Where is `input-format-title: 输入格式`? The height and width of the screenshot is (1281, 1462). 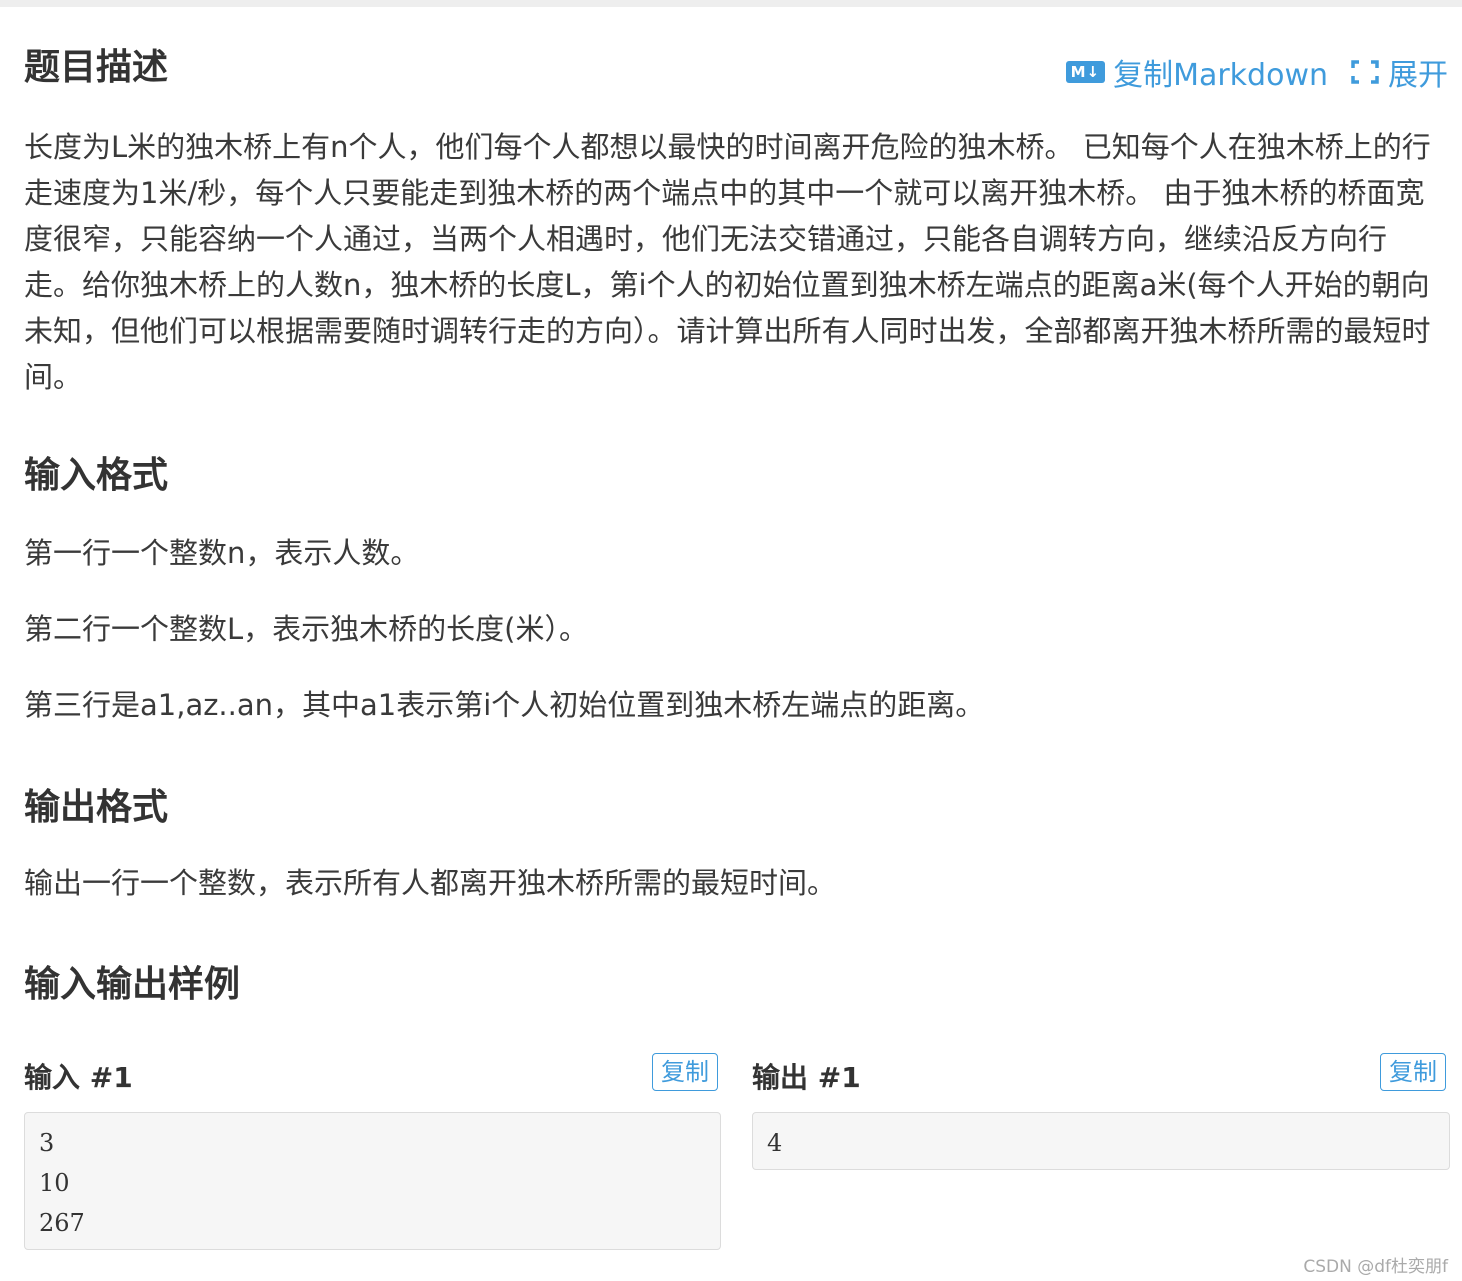
input-format-title: 输入格式 is located at coordinates (96, 475).